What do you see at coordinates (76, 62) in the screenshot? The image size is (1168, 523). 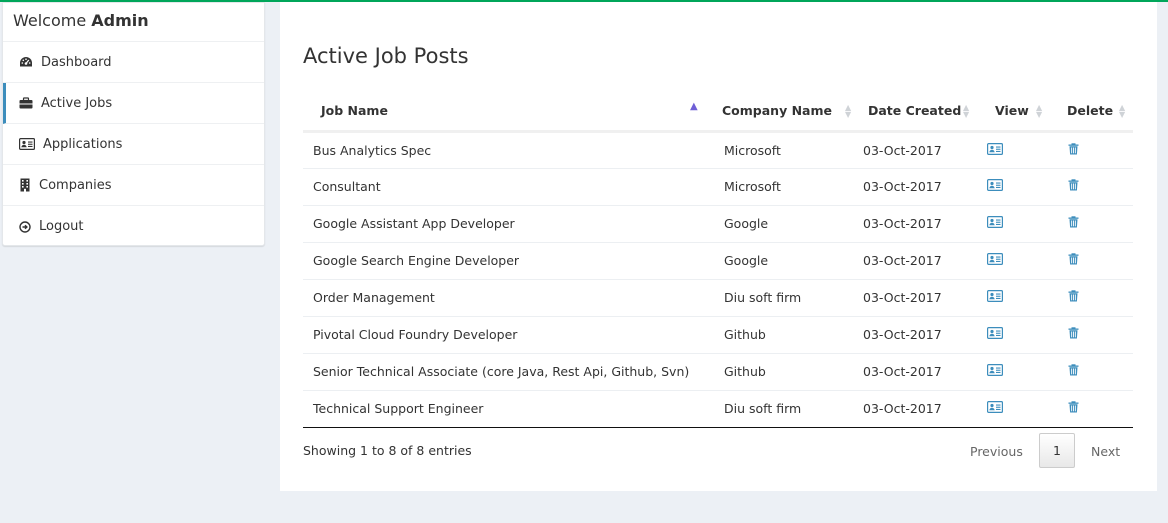 I see `sidebar-item-label: Dashboard` at bounding box center [76, 62].